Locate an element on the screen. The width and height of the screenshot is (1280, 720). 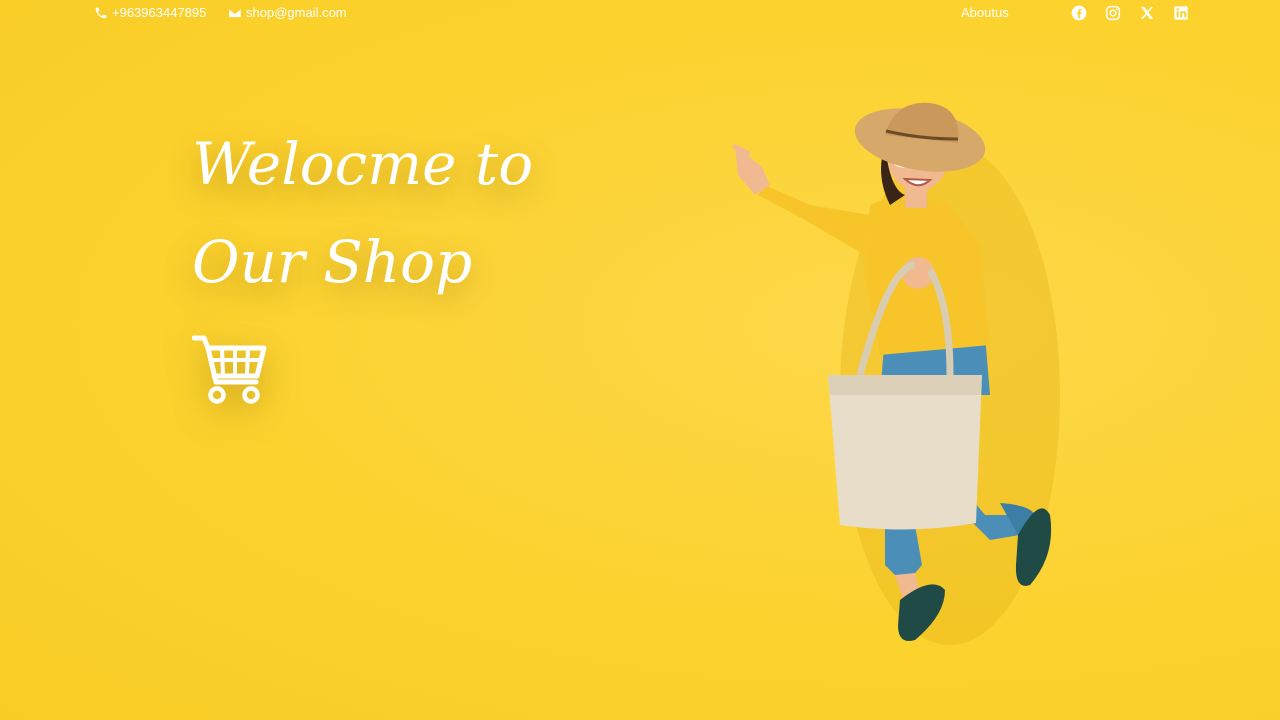
phone-number: +963963447895 is located at coordinates (159, 12).